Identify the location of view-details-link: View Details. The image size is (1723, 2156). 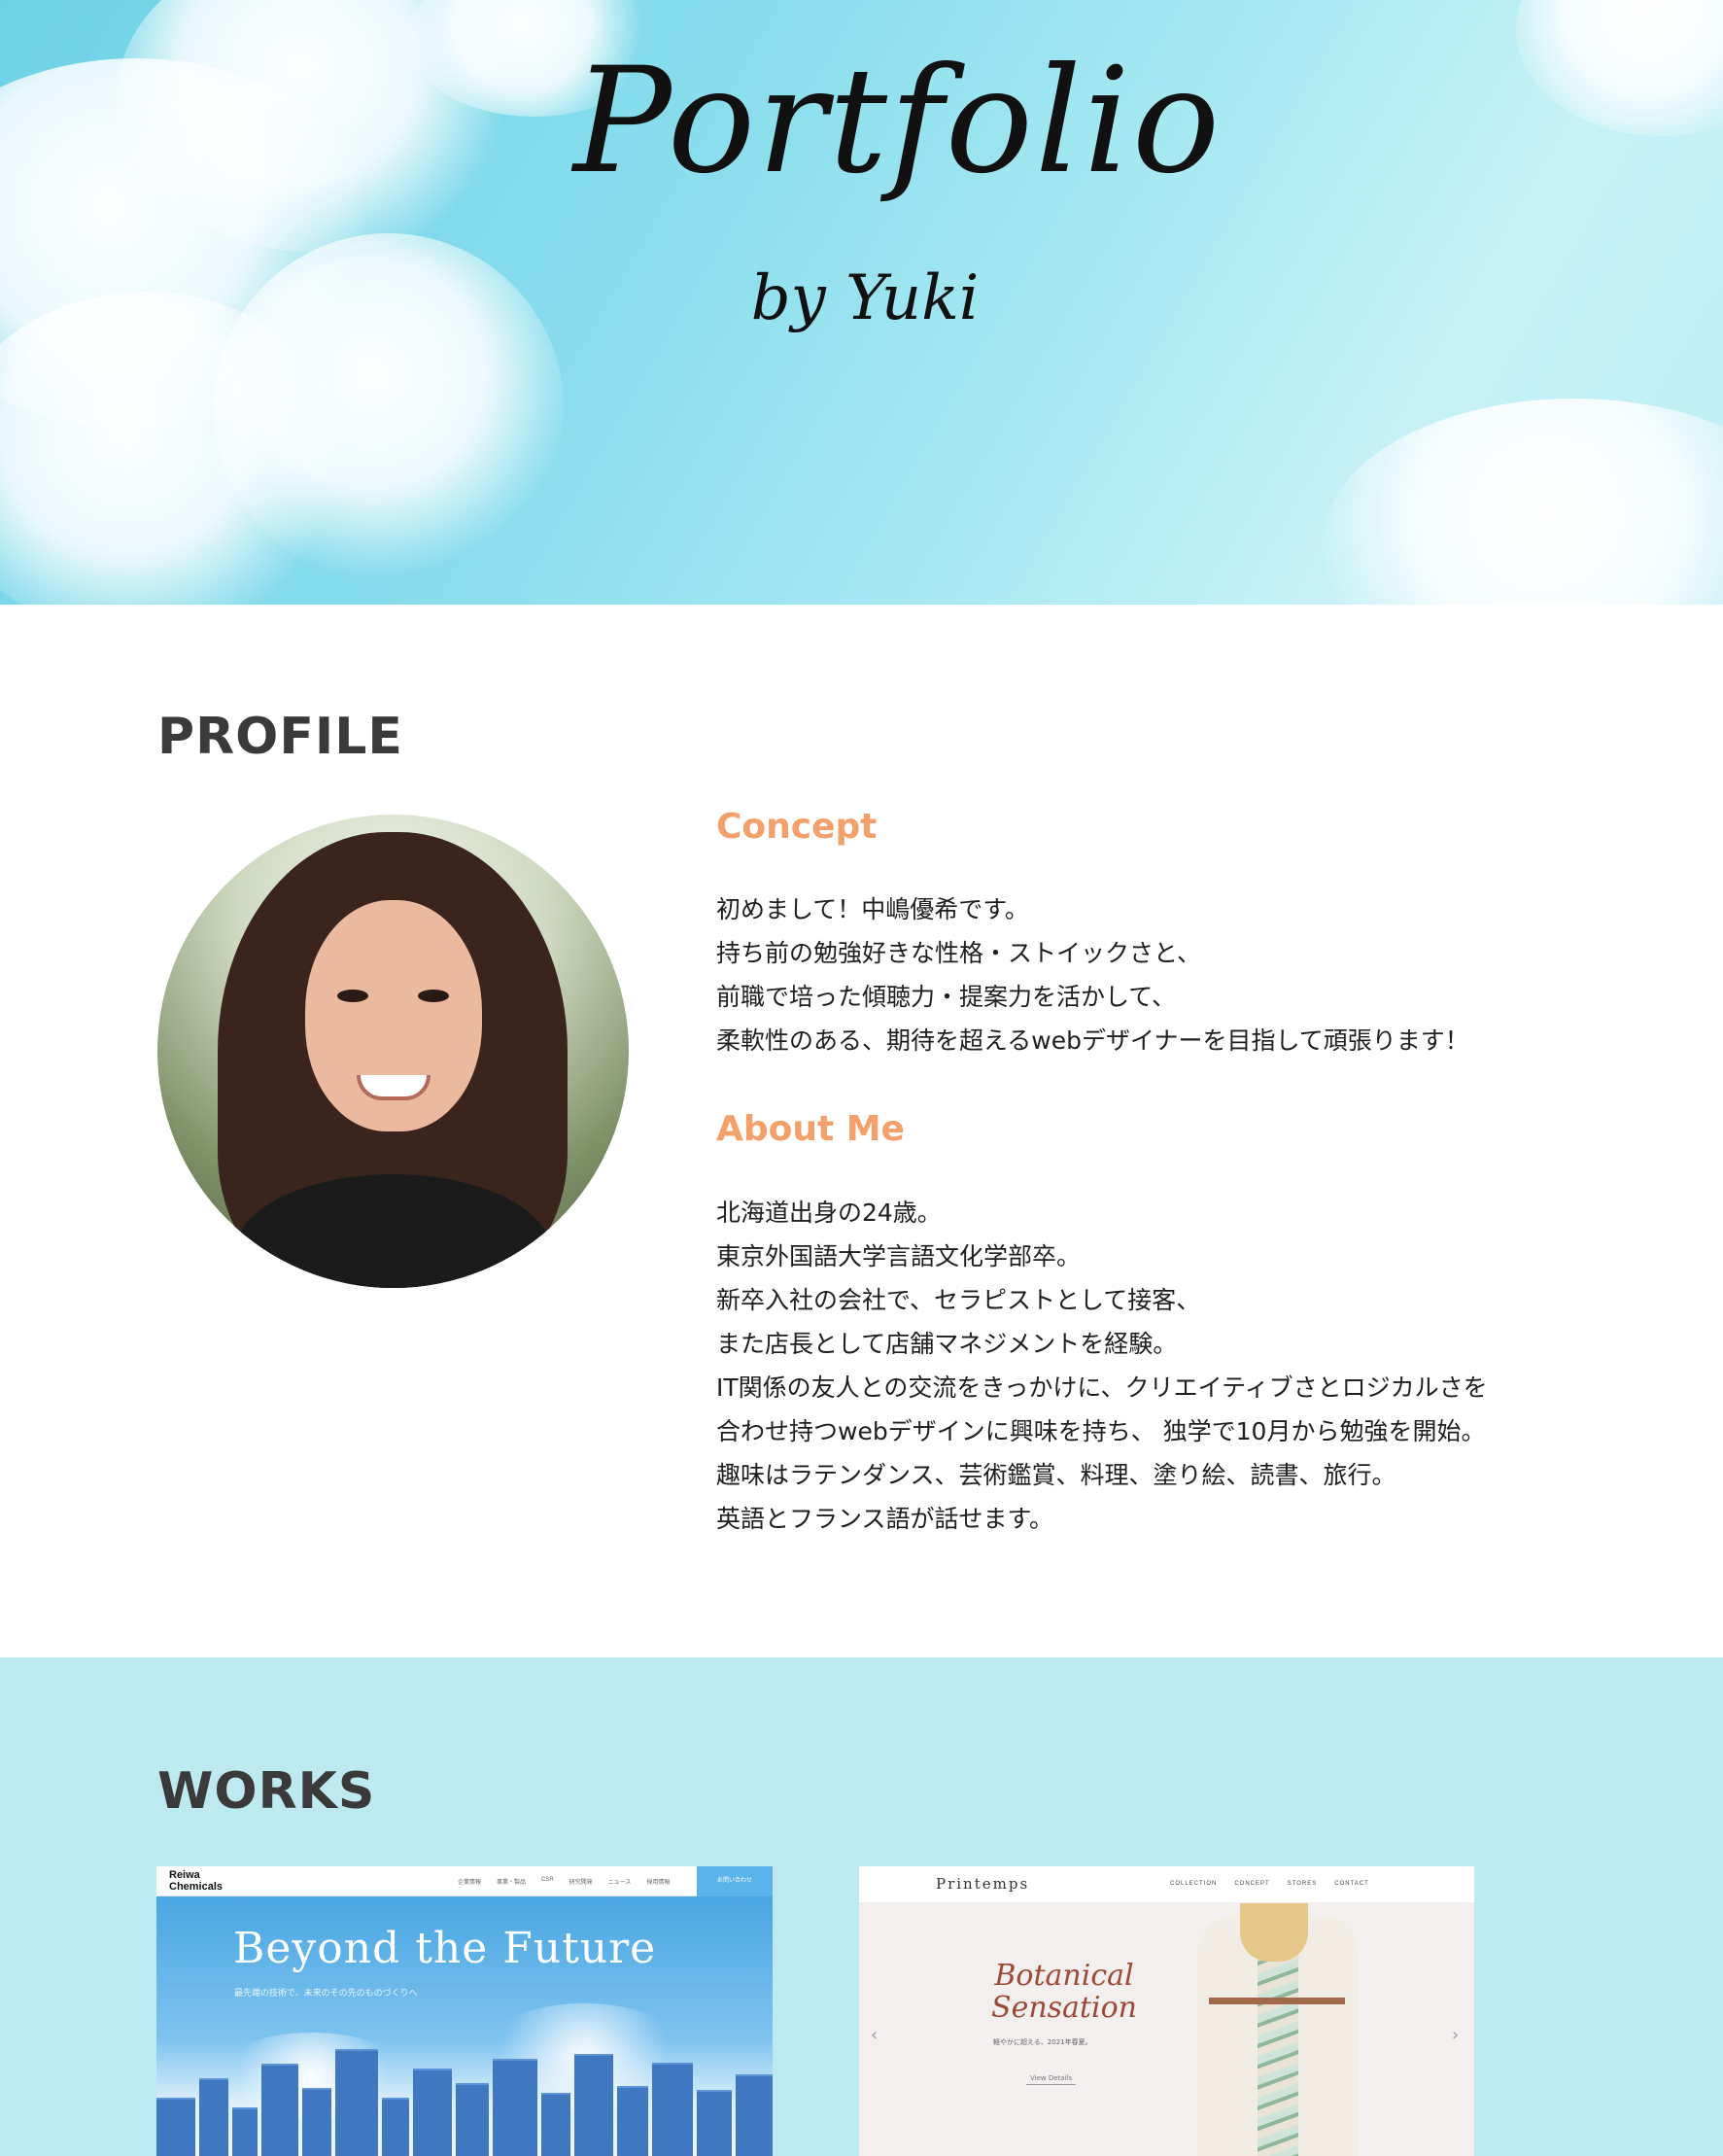
(1051, 2079).